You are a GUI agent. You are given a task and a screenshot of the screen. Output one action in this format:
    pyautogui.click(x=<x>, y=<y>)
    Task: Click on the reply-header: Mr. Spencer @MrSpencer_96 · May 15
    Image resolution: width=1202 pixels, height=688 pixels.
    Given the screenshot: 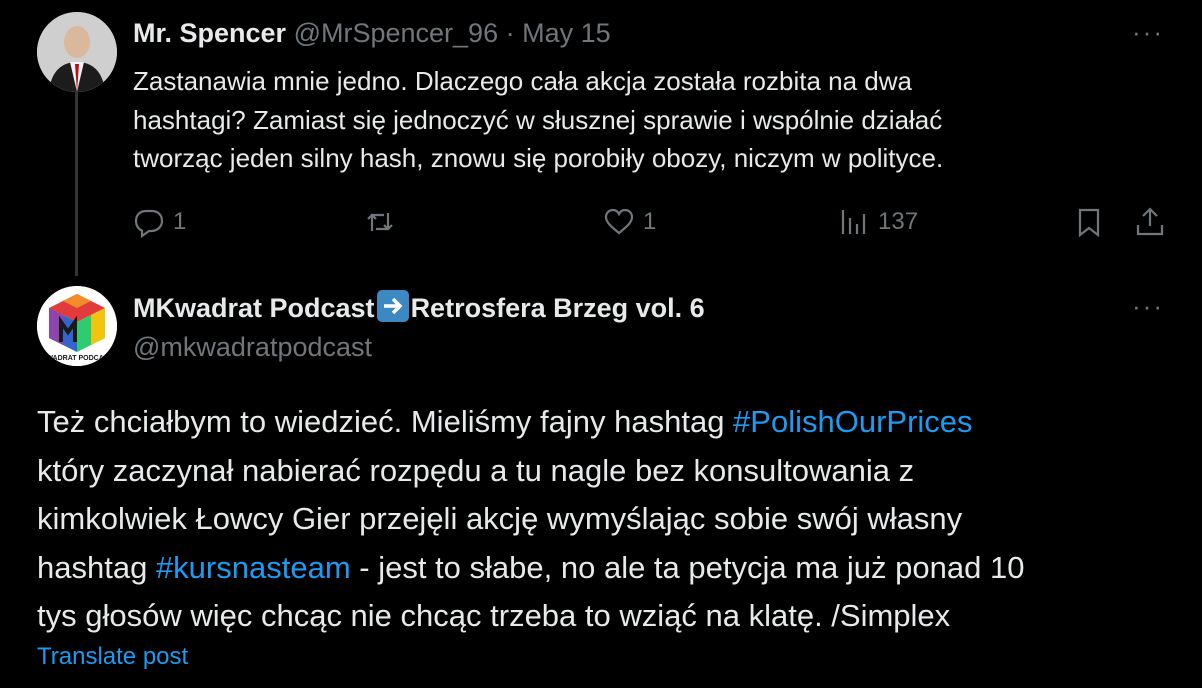 What is the action you would take?
    pyautogui.click(x=372, y=33)
    